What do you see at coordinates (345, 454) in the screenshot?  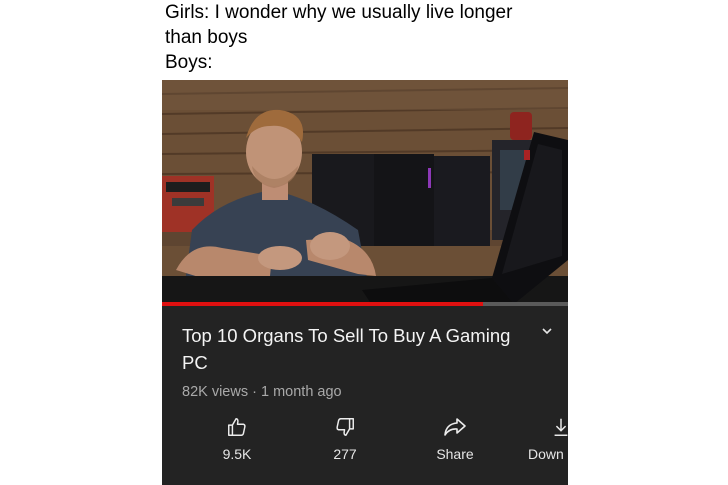 I see `dislike-count: 277` at bounding box center [345, 454].